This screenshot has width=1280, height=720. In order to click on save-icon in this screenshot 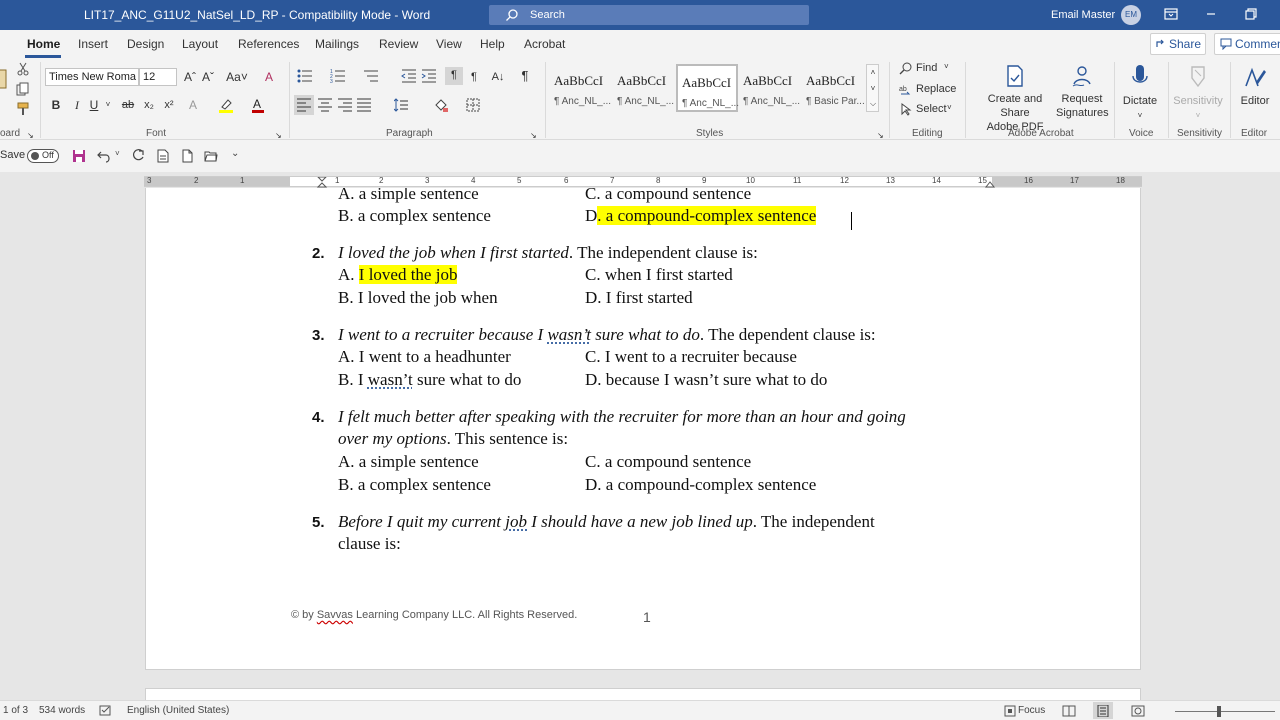, I will do `click(79, 156)`.